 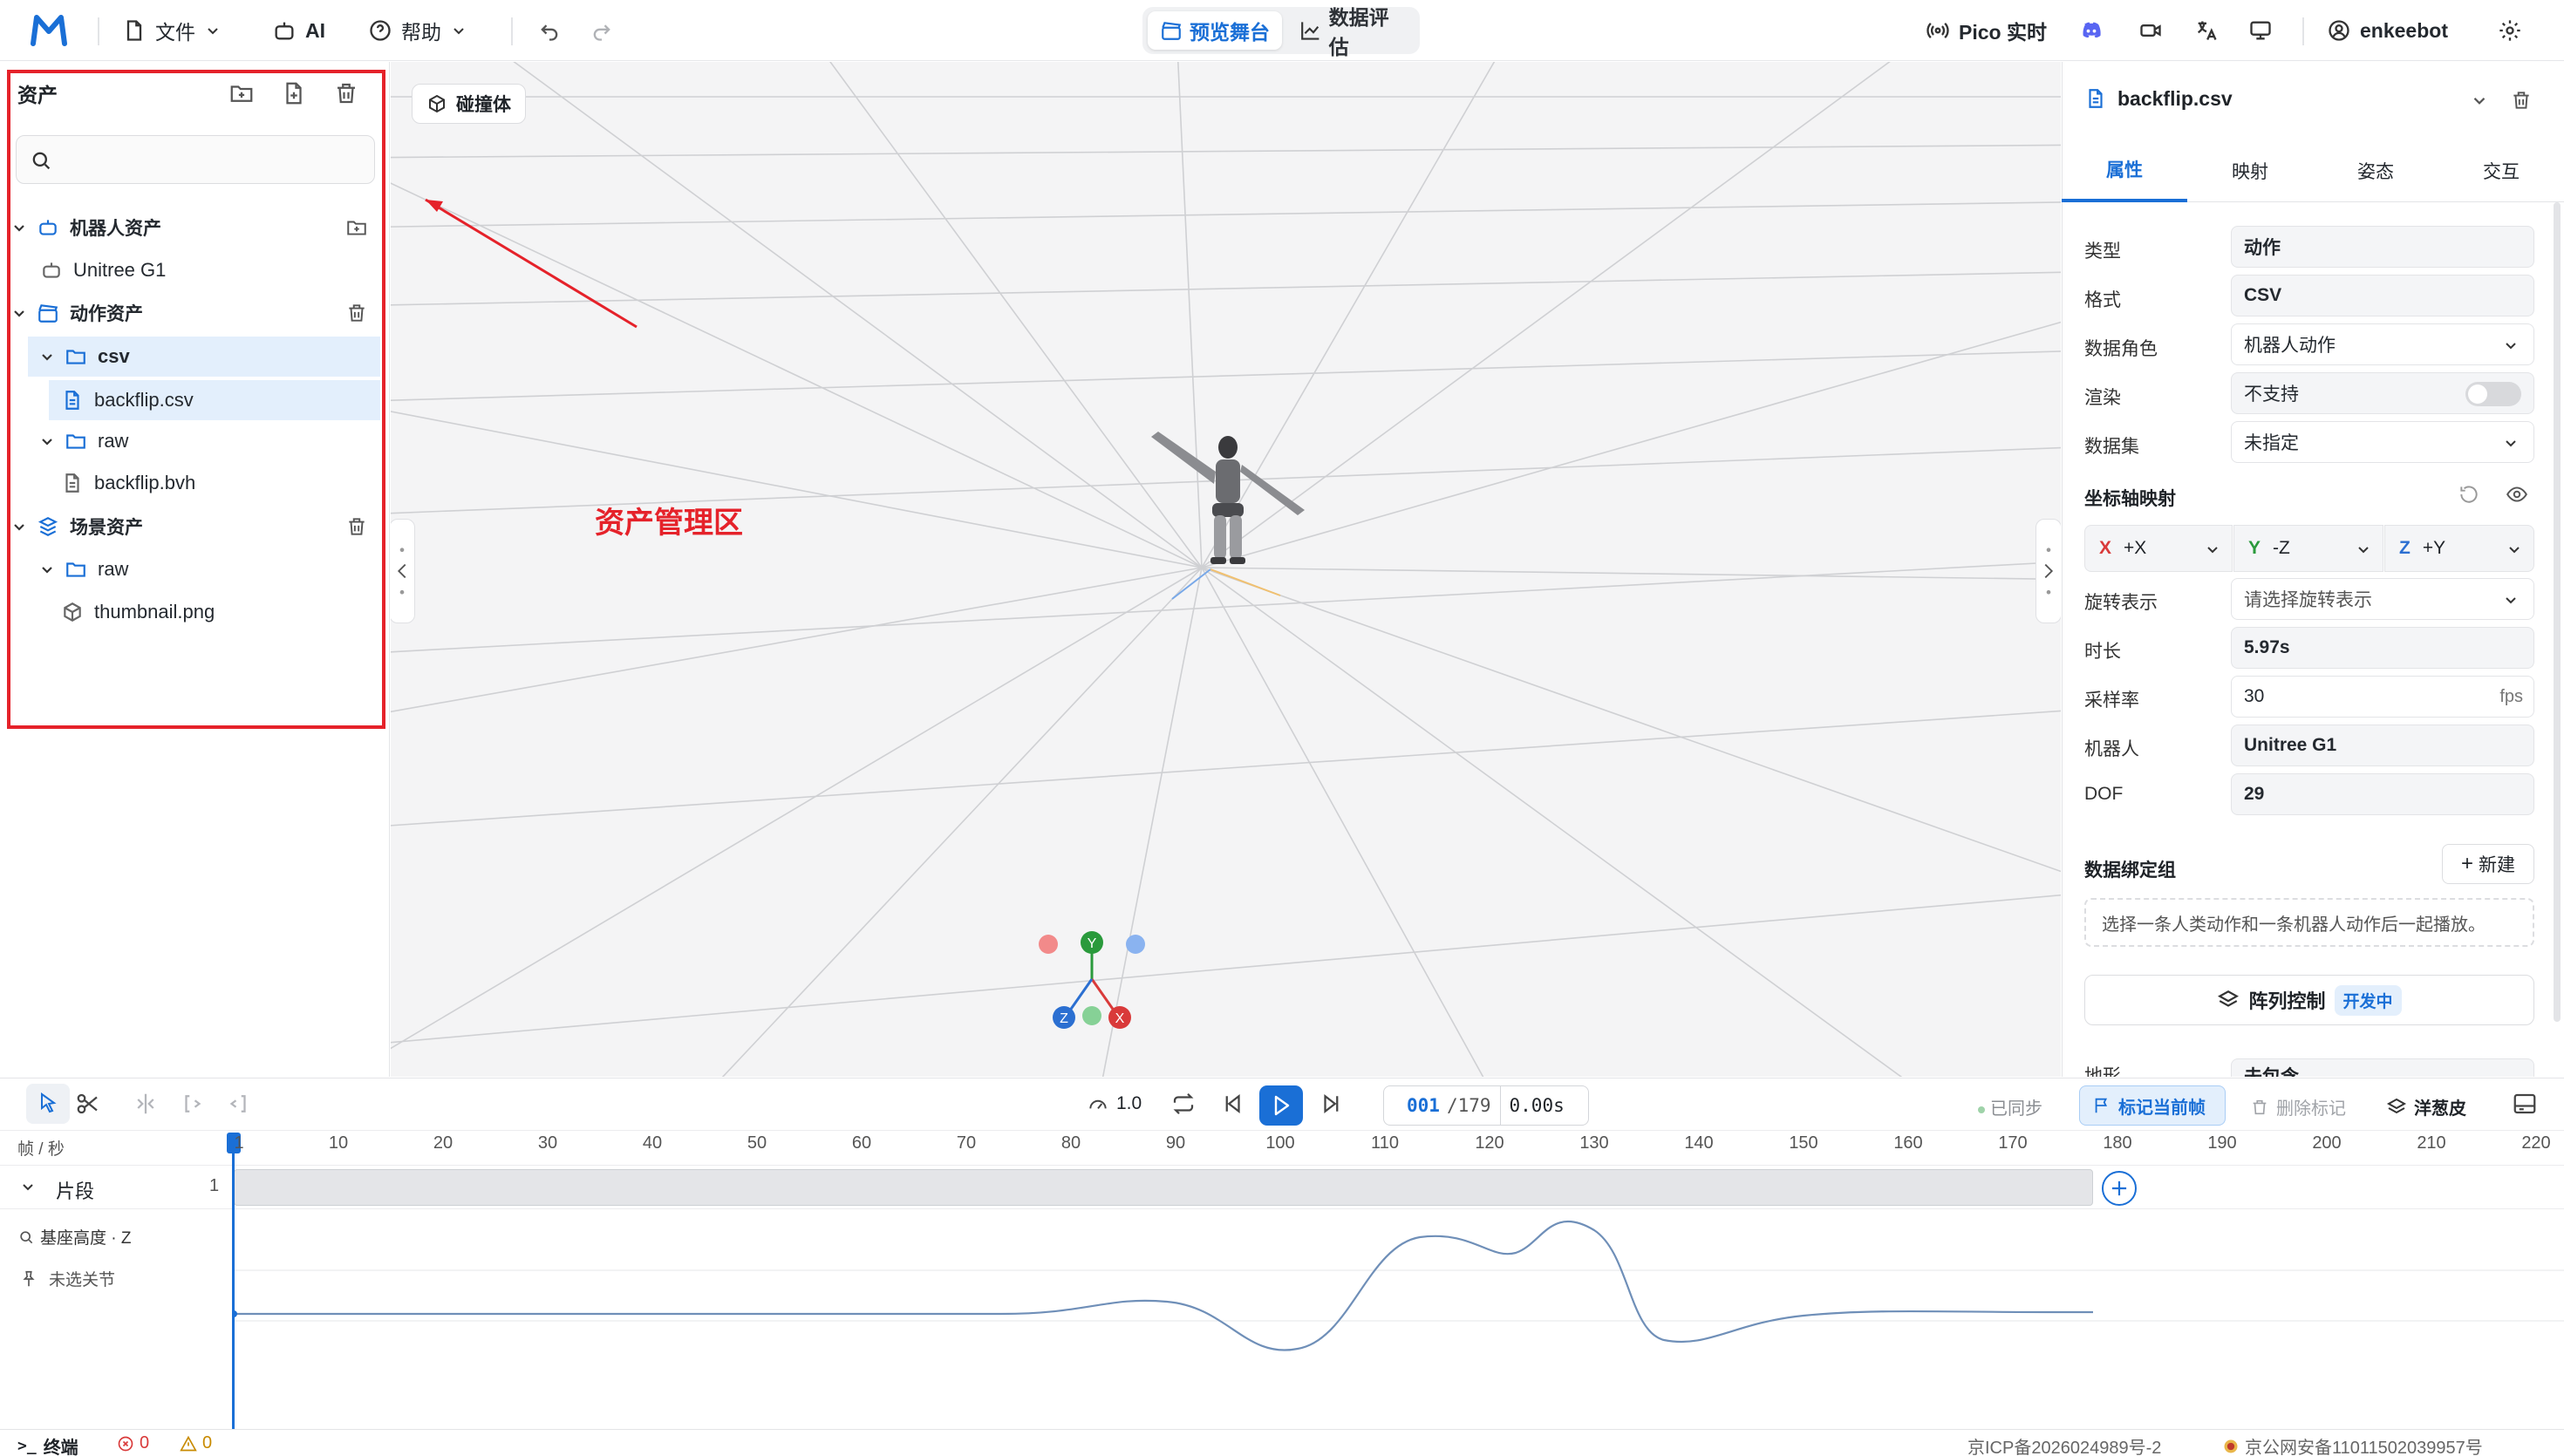 I want to click on prop-rotation-value: 请选择旋转表示, so click(x=2308, y=600).